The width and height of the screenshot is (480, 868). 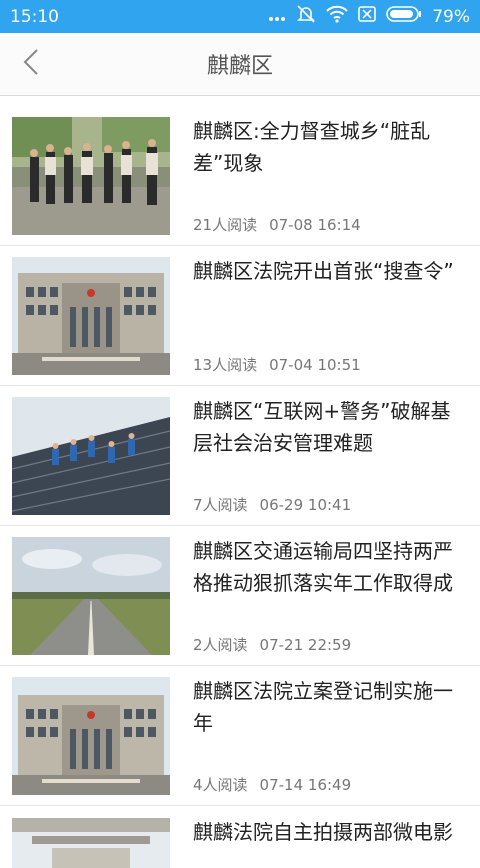 What do you see at coordinates (220, 504) in the screenshot?
I see `read-count: 7人阅读` at bounding box center [220, 504].